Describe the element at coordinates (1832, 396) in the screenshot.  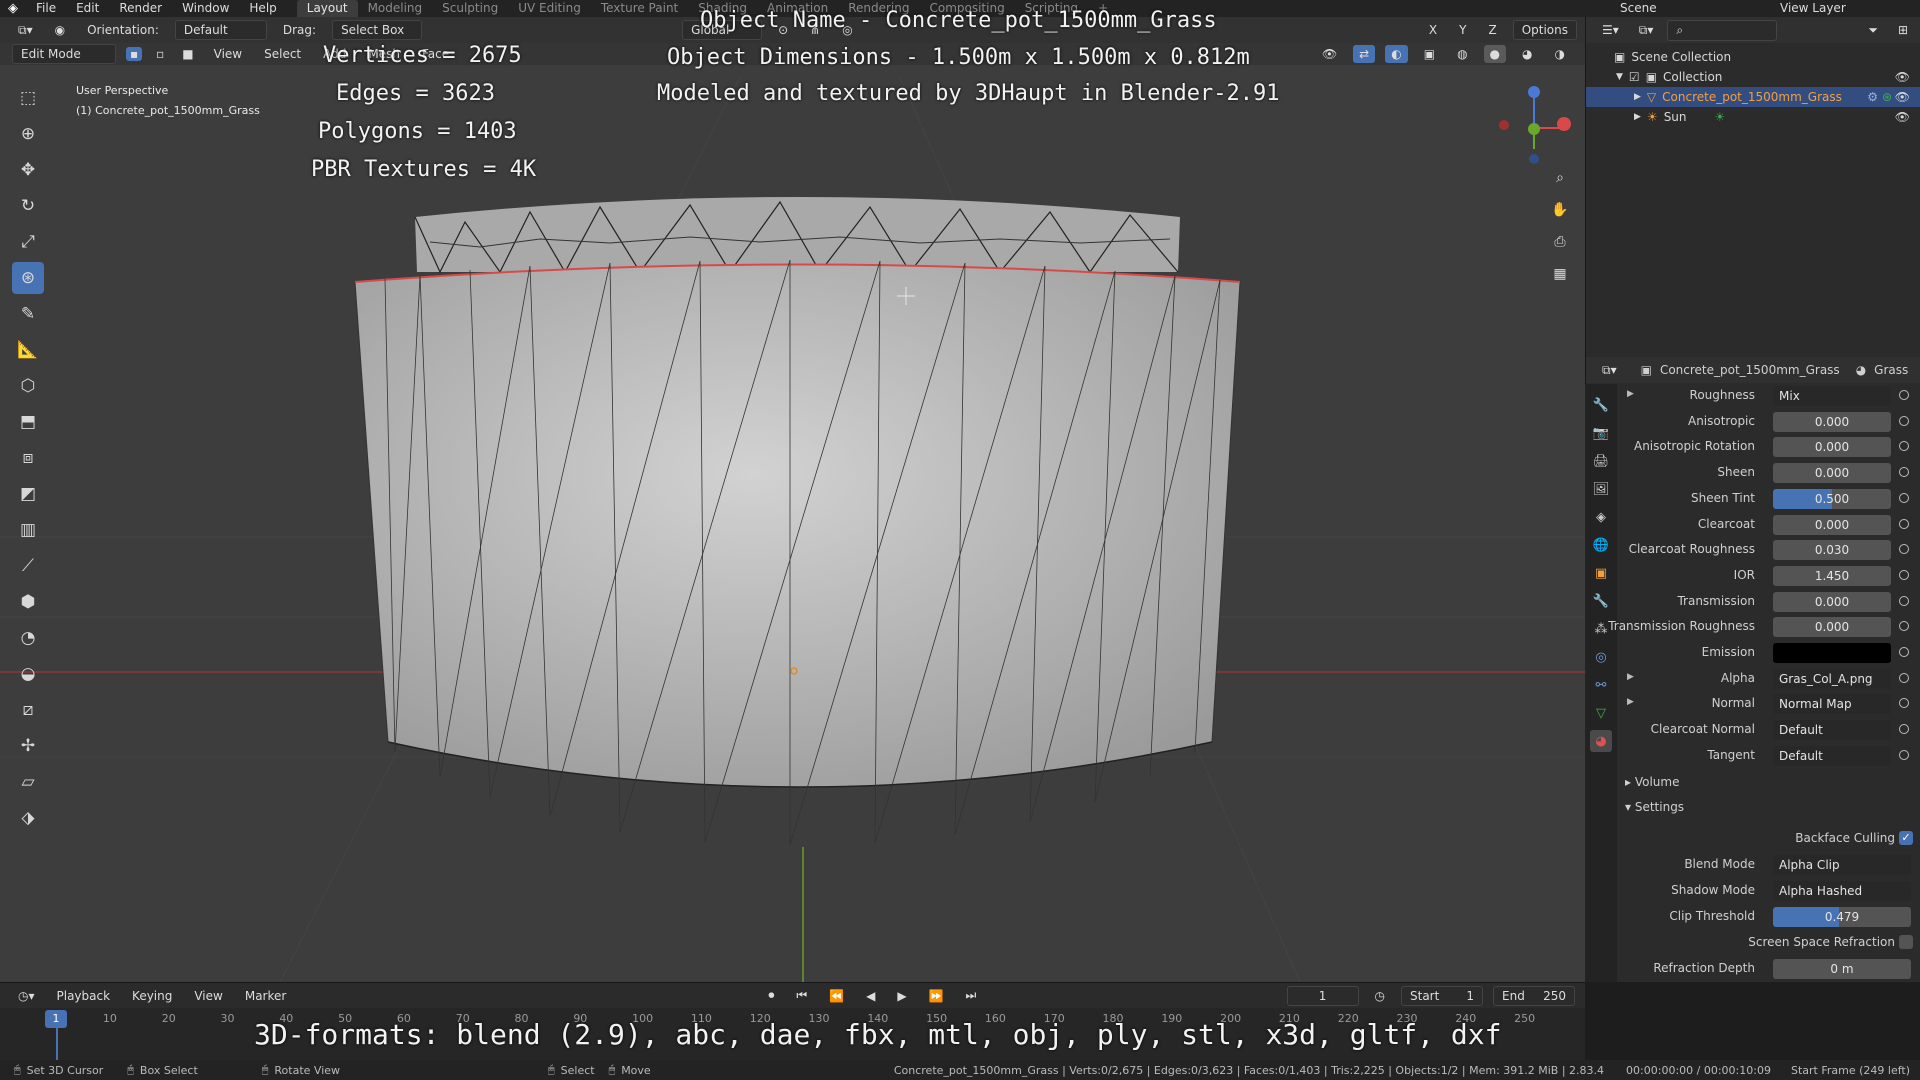
I see `prop-value-field: Mix` at that location.